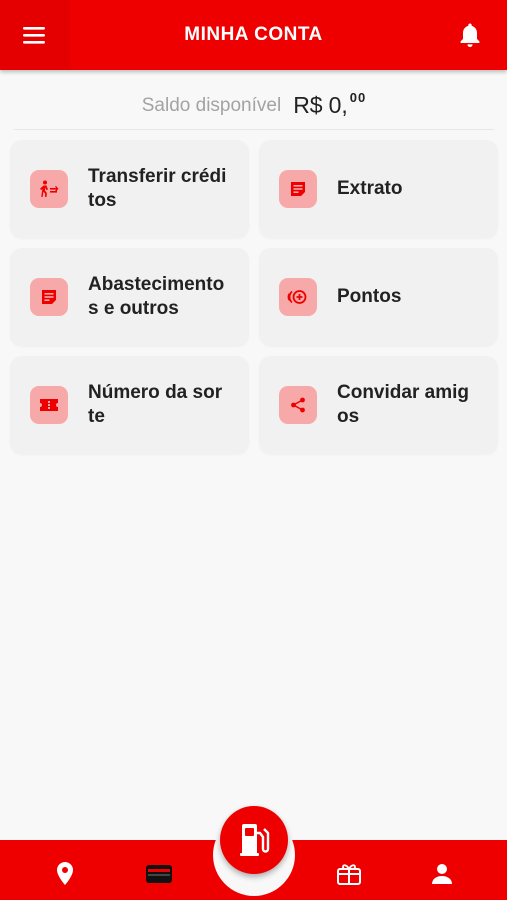 The image size is (507, 900). I want to click on card-label: Número da sorte, so click(155, 404).